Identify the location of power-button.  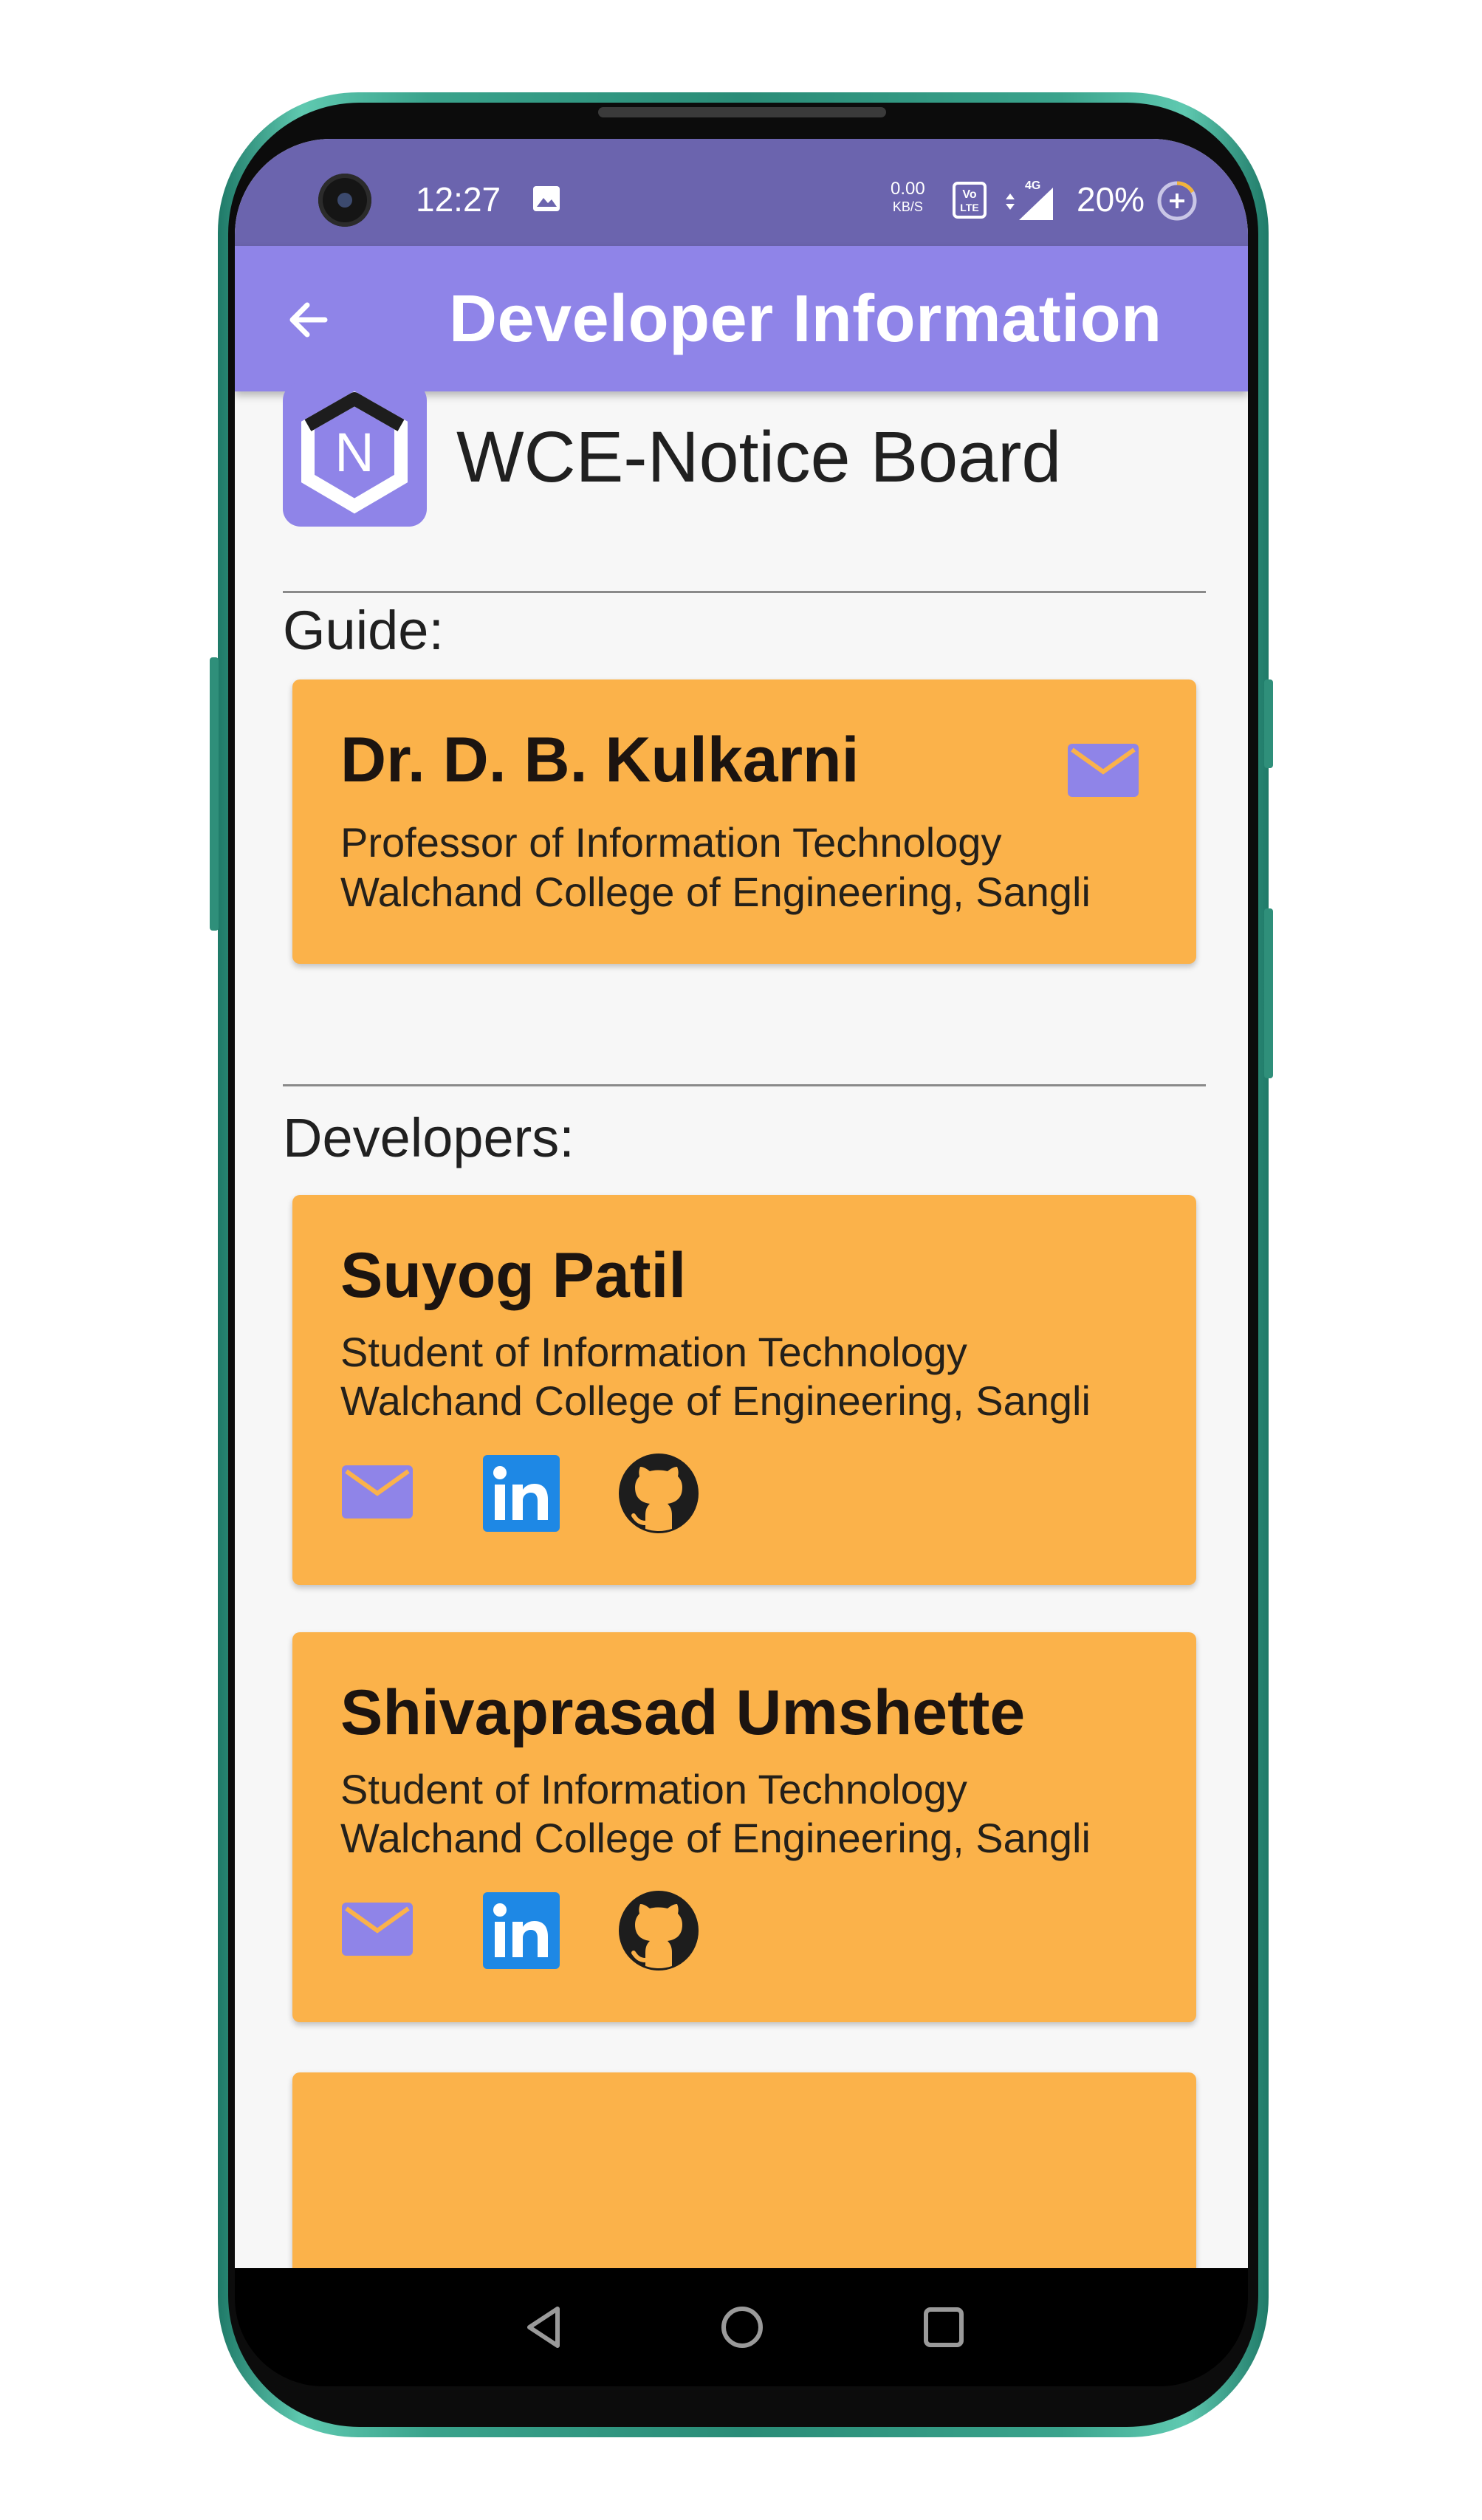
(1268, 993).